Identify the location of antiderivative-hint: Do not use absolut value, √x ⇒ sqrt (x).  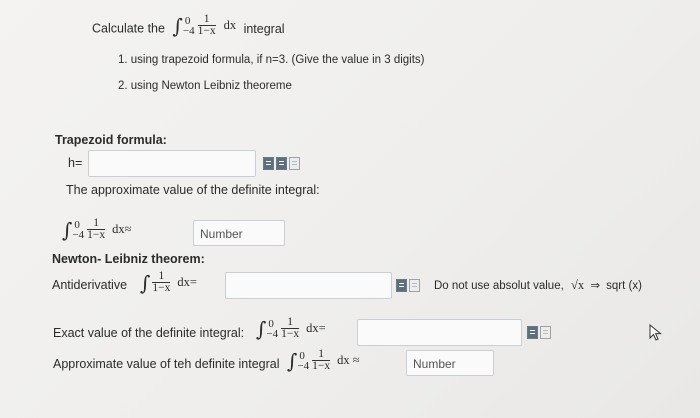
(538, 285).